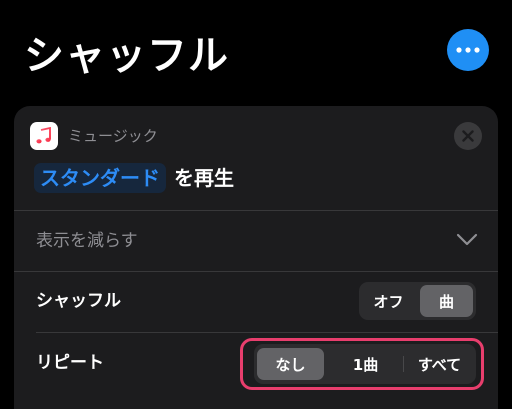 The width and height of the screenshot is (512, 409). I want to click on show-less-row: 表示を減らす, so click(256, 241).